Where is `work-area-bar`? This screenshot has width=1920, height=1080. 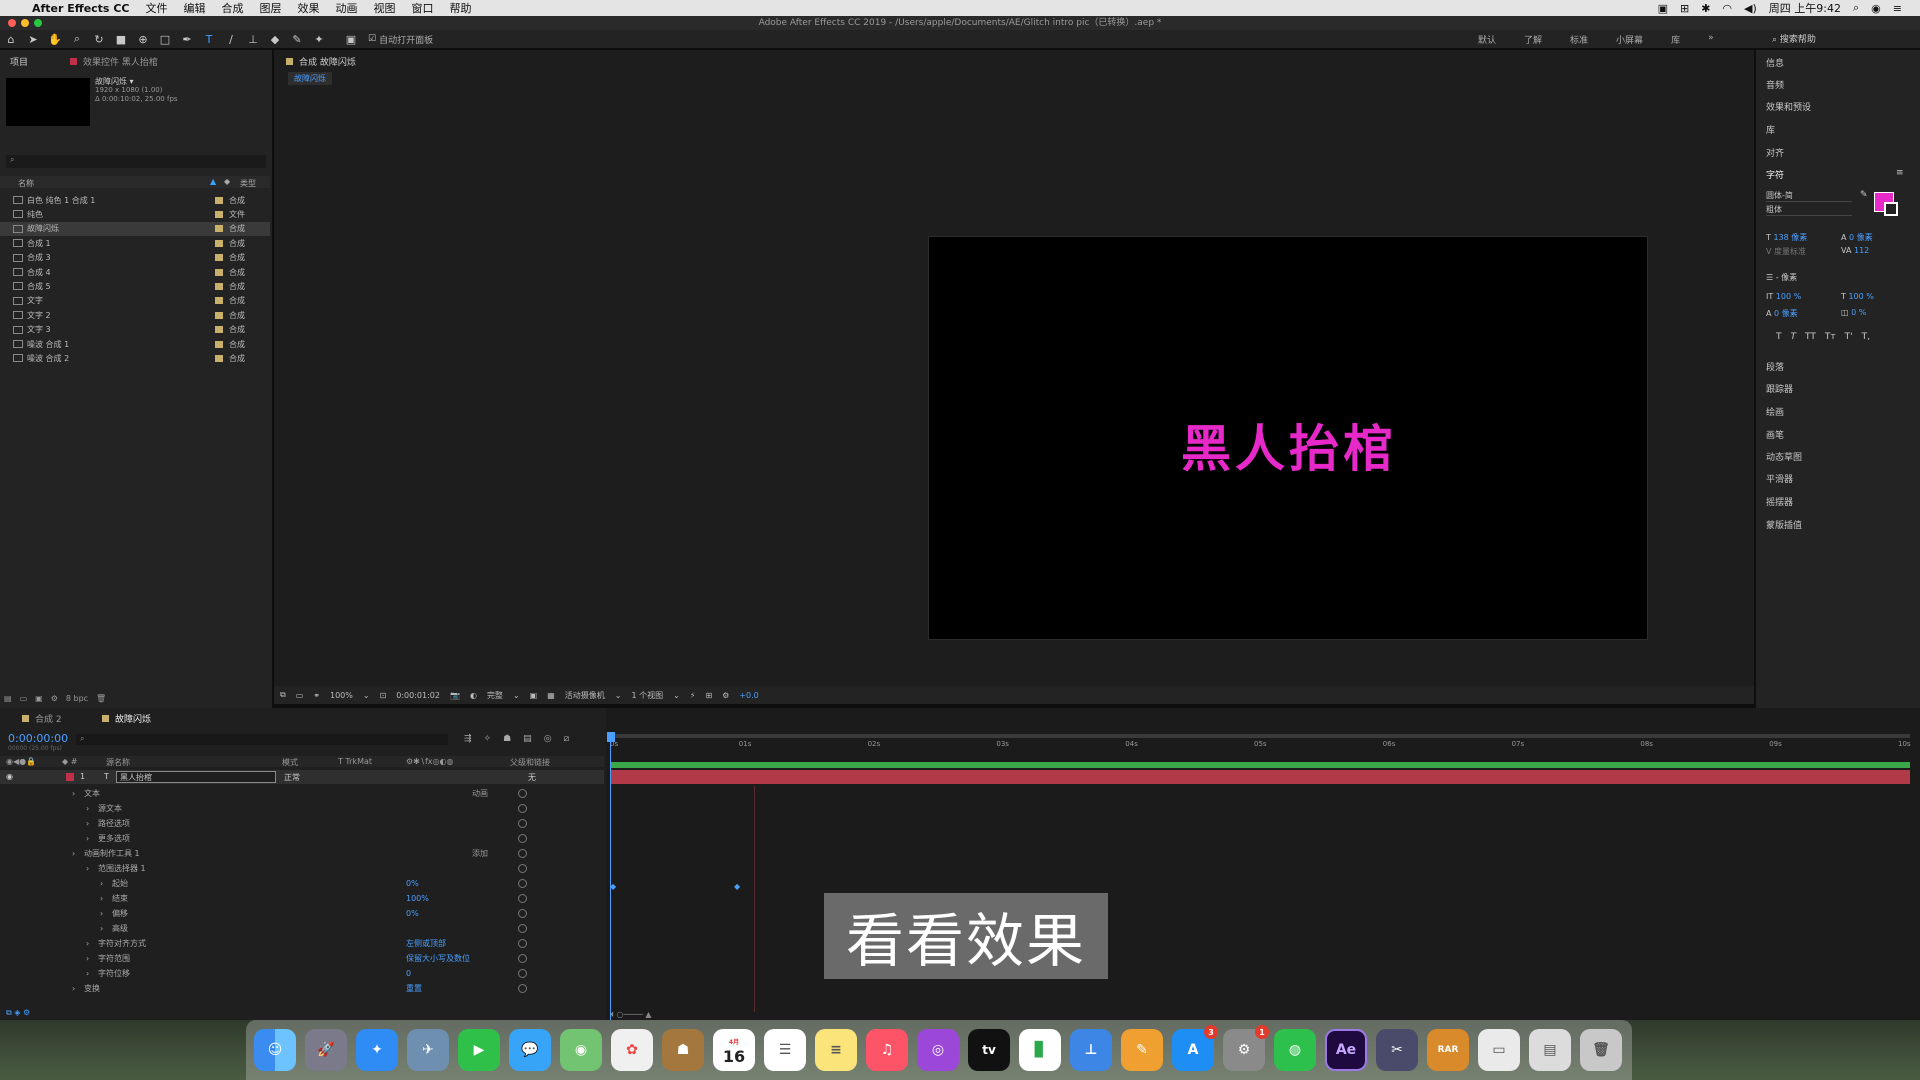
work-area-bar is located at coordinates (1260, 736).